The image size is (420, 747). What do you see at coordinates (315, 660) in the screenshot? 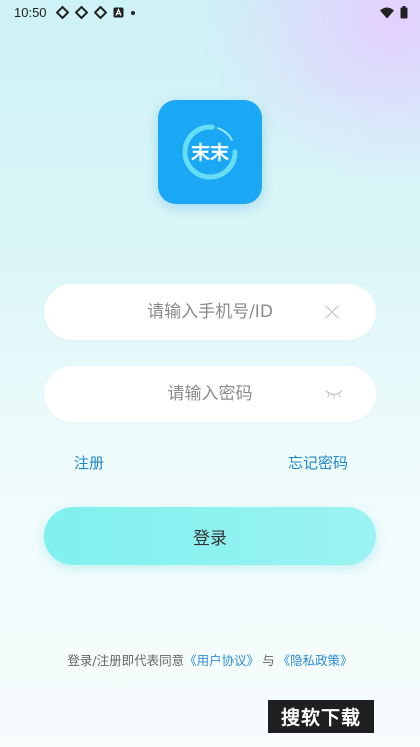
I see `privacy-policy-link: 《隐私政策》` at bounding box center [315, 660].